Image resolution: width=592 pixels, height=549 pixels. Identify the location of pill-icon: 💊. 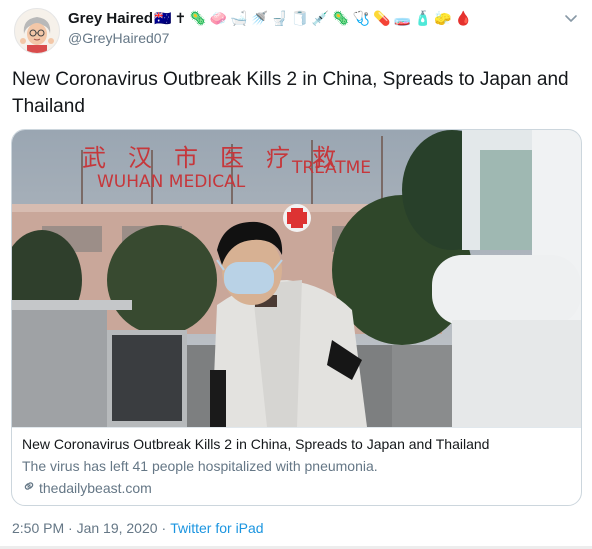
(382, 17).